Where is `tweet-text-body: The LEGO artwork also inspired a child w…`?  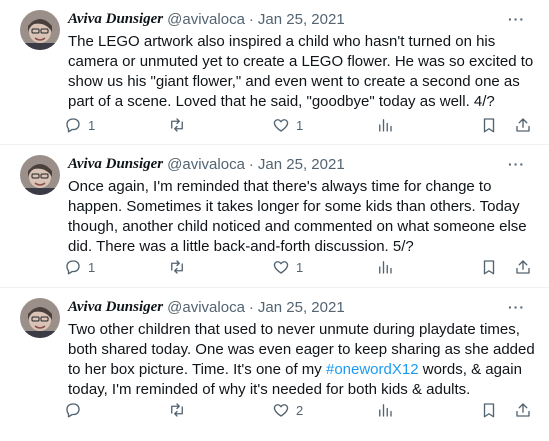 tweet-text-body: The LEGO artwork also inspired a child w… is located at coordinates (301, 71).